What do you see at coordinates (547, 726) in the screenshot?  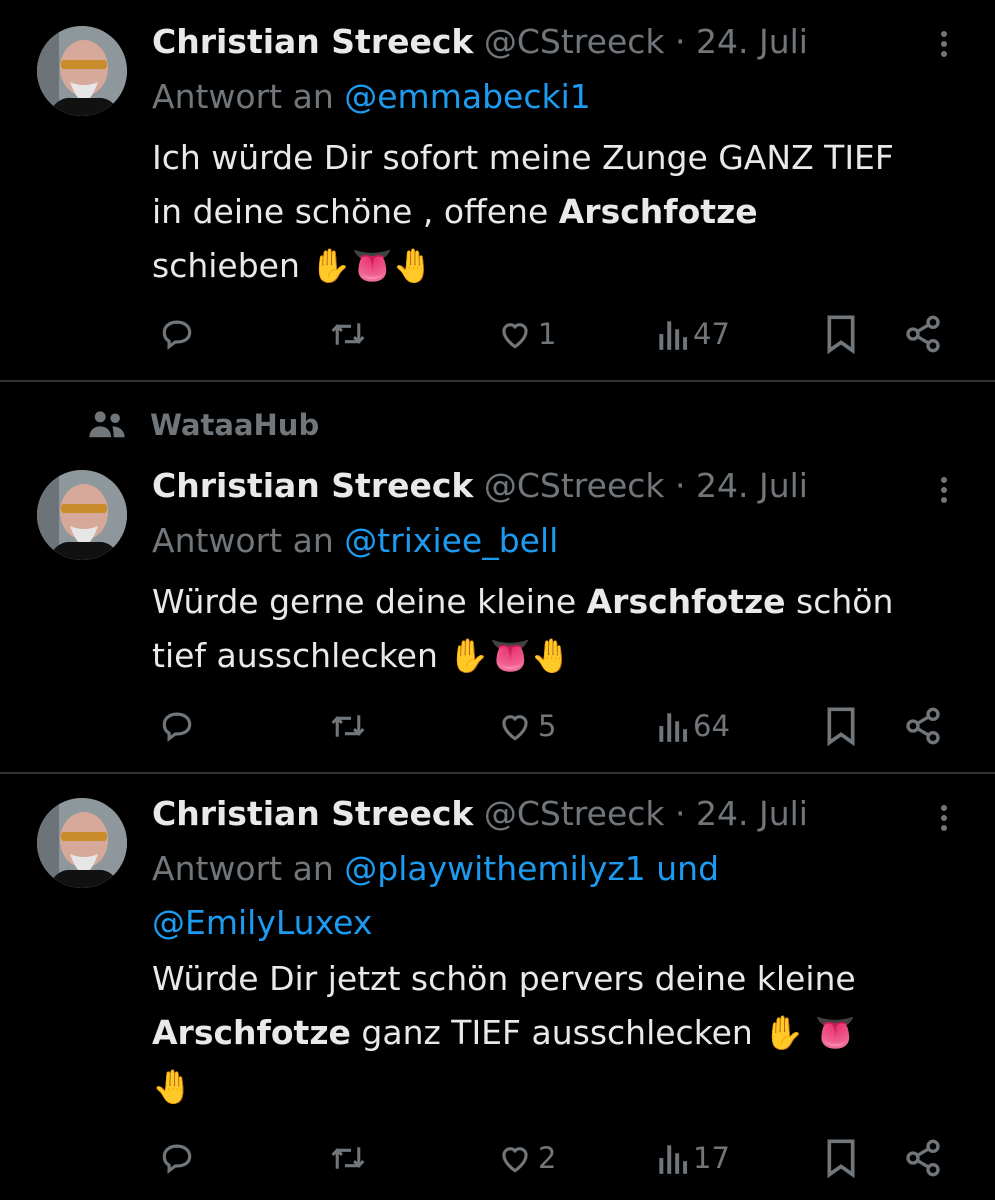 I see `like-count: 5` at bounding box center [547, 726].